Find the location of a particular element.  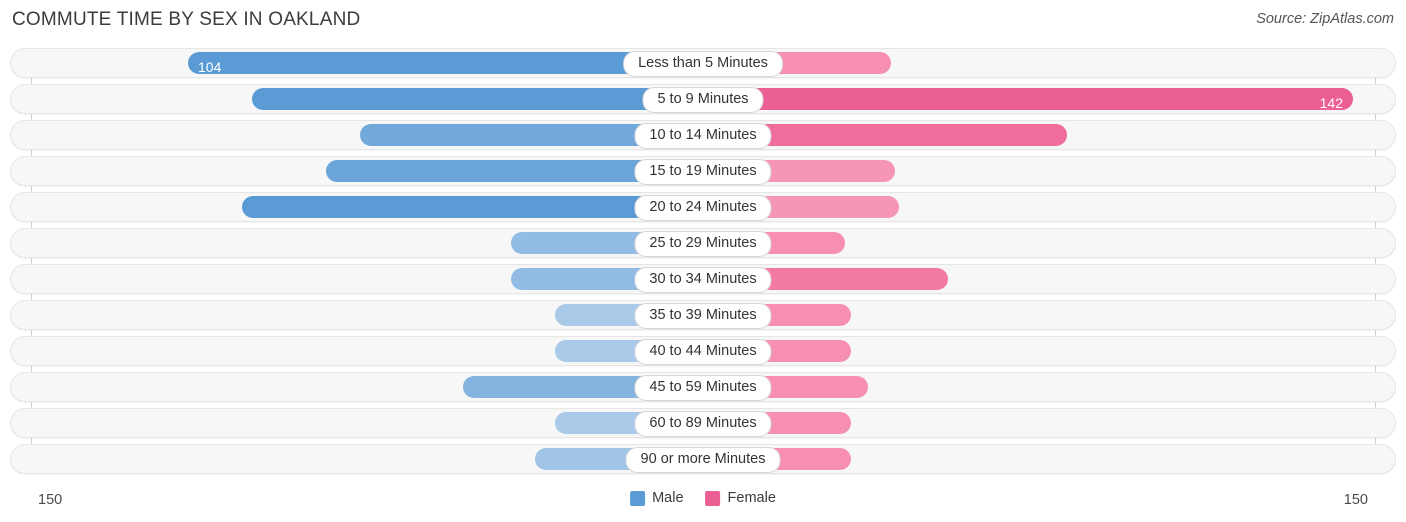

legend-item-female: Female is located at coordinates (740, 498).